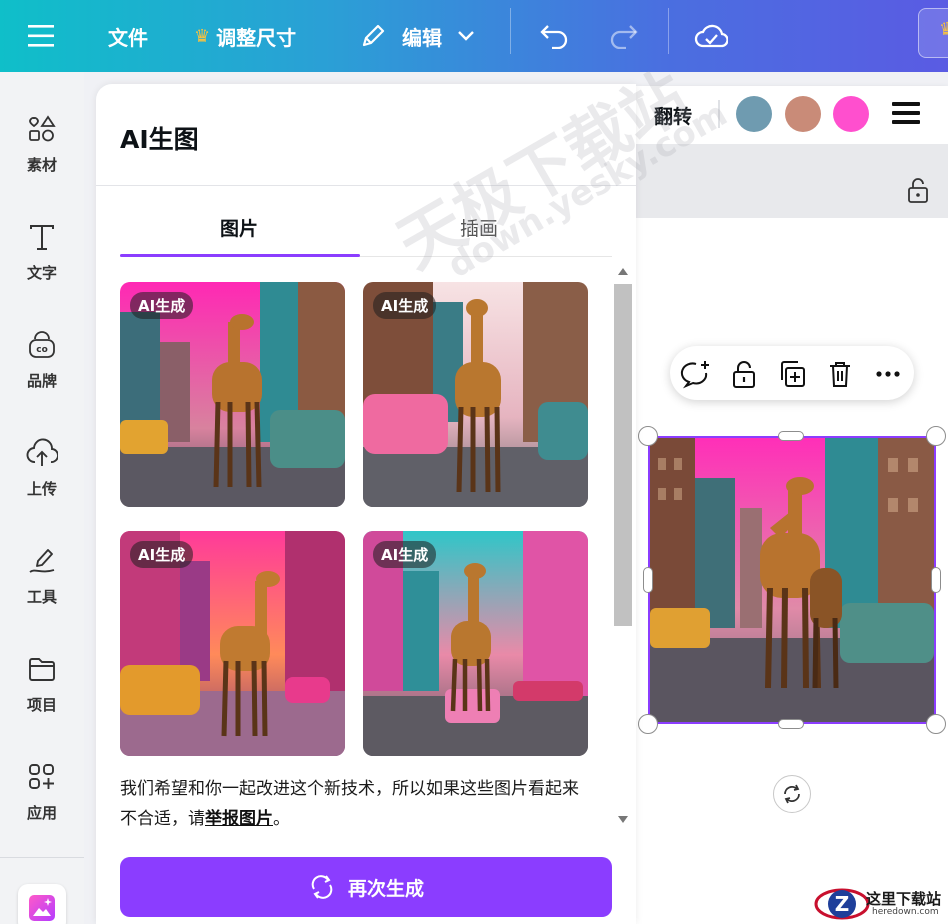  What do you see at coordinates (42, 561) in the screenshot?
I see `draw-tool-icon` at bounding box center [42, 561].